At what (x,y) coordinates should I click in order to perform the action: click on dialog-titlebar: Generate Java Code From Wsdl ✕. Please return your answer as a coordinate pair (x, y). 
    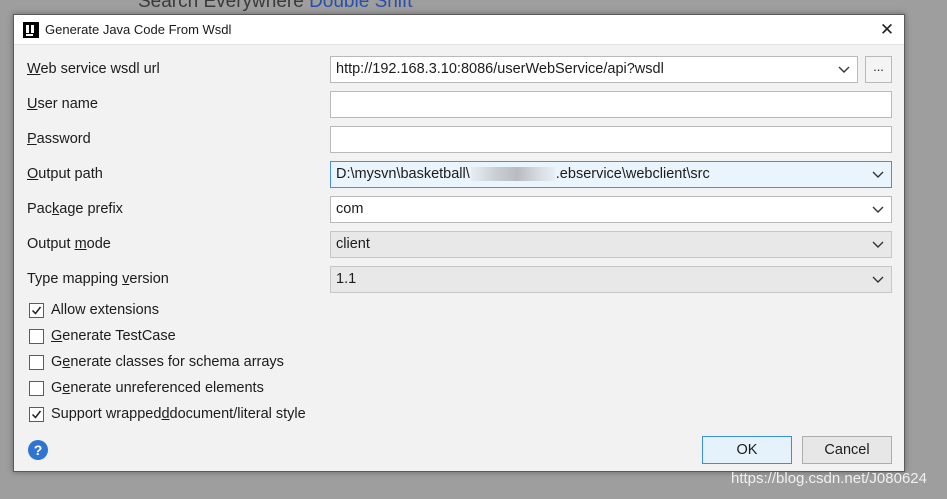
    Looking at the image, I should click on (459, 30).